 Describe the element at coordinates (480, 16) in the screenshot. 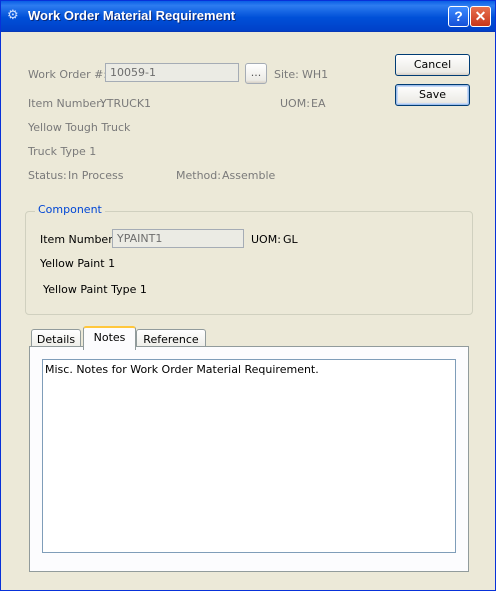

I see `close-button: ✕` at that location.